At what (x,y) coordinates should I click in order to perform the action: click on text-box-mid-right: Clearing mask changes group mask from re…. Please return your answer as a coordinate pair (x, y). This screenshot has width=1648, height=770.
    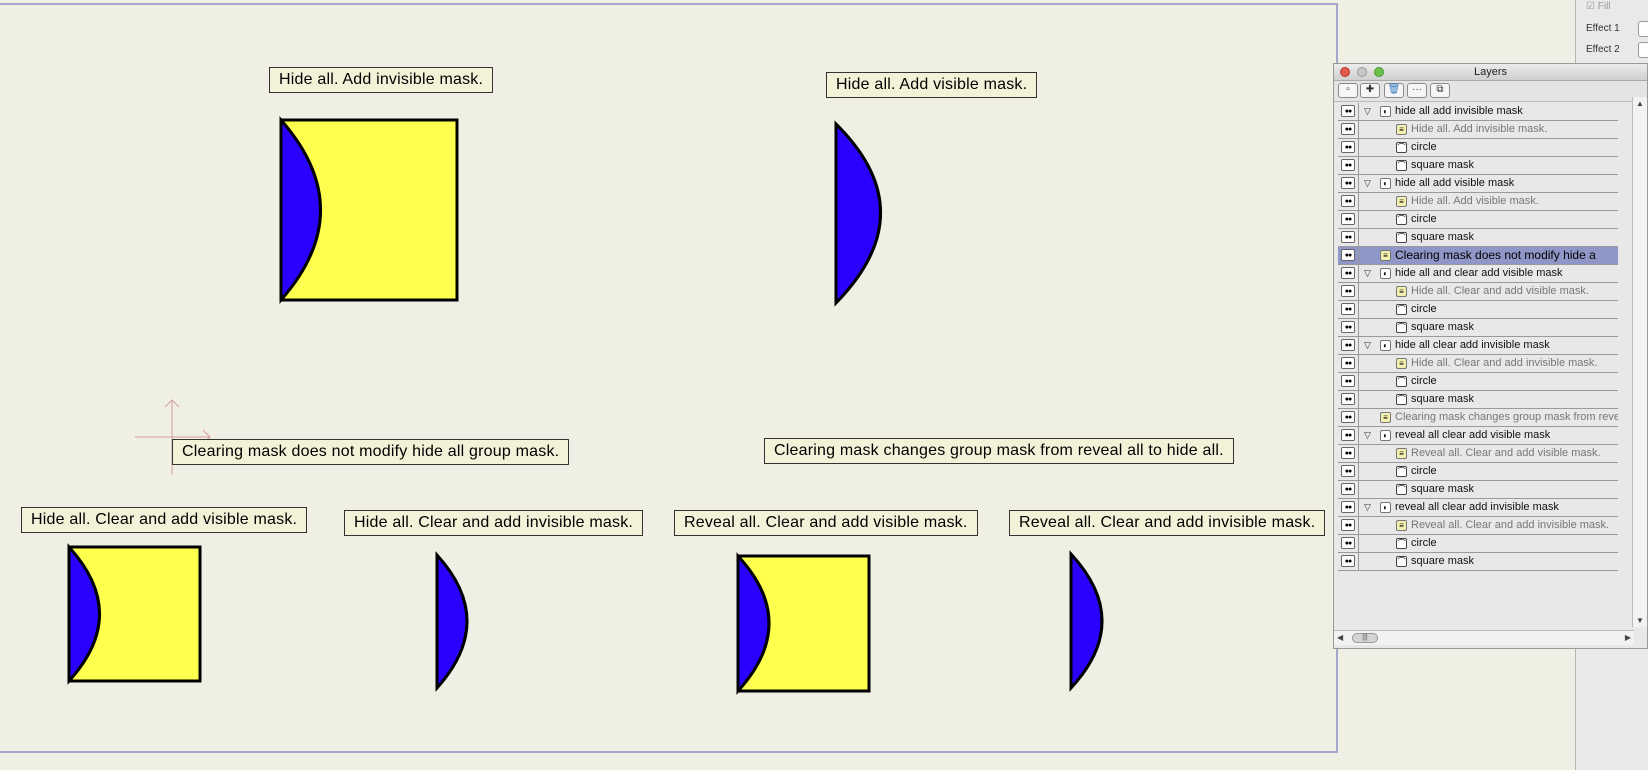
    Looking at the image, I should click on (999, 451).